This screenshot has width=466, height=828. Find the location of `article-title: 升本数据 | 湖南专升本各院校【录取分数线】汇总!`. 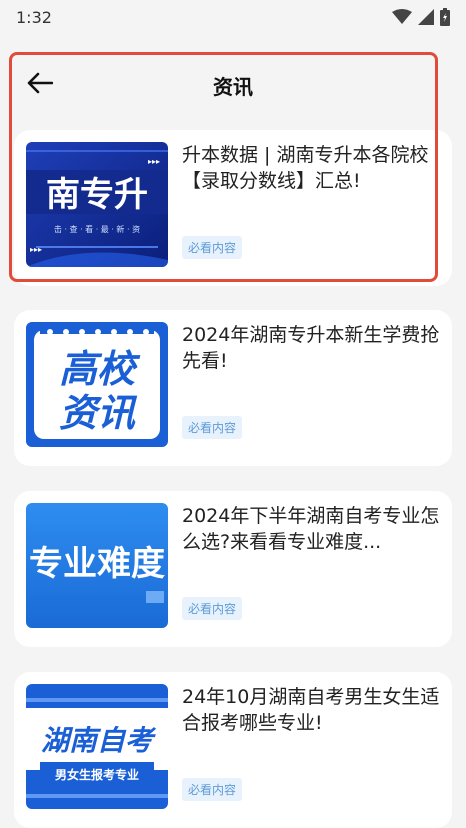

article-title: 升本数据 | 湖南专升本各院校【录取分数线】汇总! is located at coordinates (305, 168).